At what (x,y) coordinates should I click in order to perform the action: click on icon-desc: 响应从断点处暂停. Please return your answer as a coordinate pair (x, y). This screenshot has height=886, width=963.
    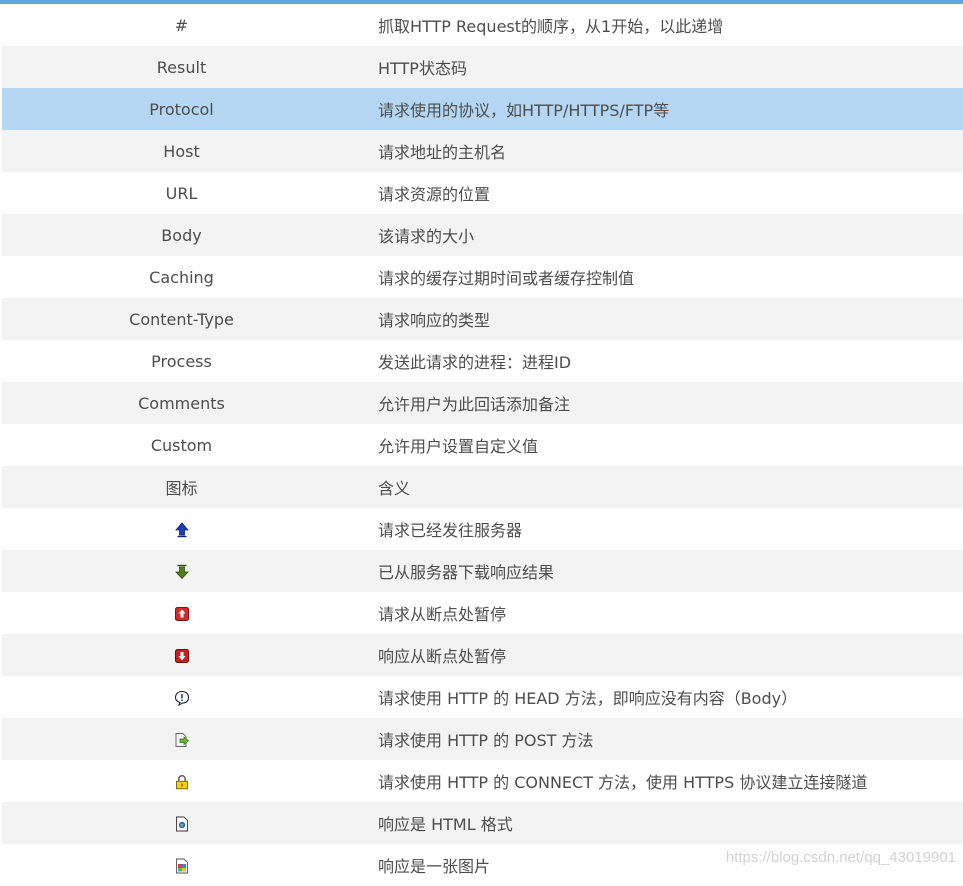
    Looking at the image, I should click on (442, 656).